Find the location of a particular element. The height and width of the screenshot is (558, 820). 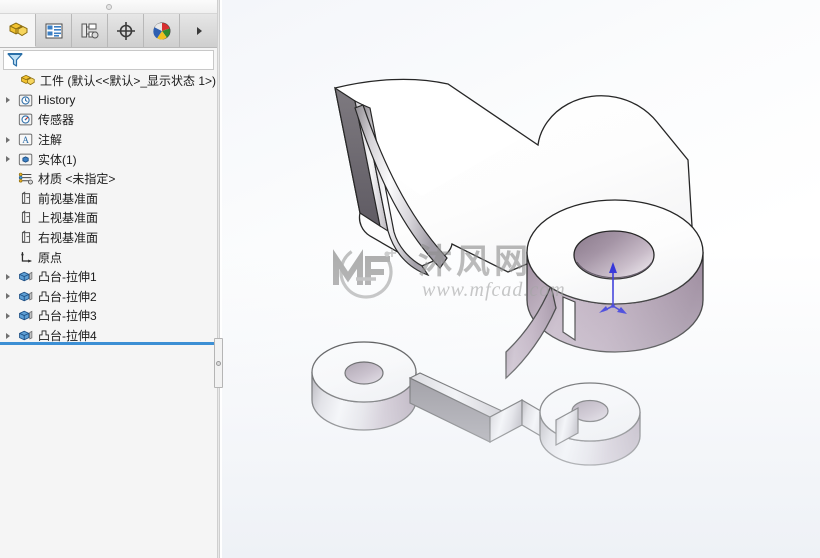

funnel-filter-icon is located at coordinates (15, 60).